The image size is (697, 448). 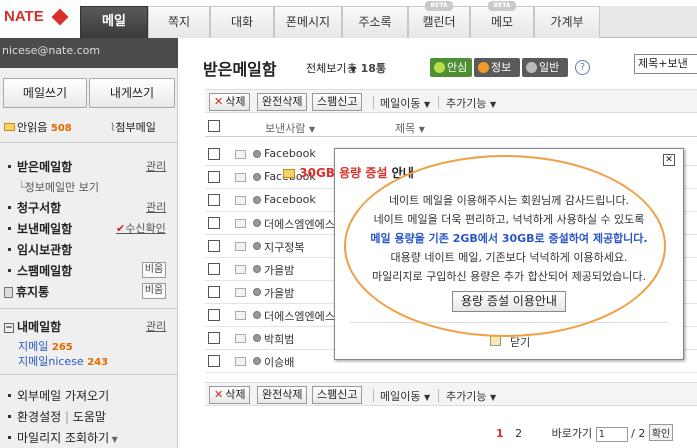 What do you see at coordinates (235, 101) in the screenshot?
I see `button-label: 삭제` at bounding box center [235, 101].